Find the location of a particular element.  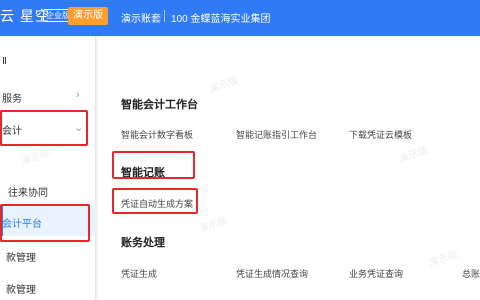

org-selector: 100 金蝶蓝海实业集团 is located at coordinates (220, 17).